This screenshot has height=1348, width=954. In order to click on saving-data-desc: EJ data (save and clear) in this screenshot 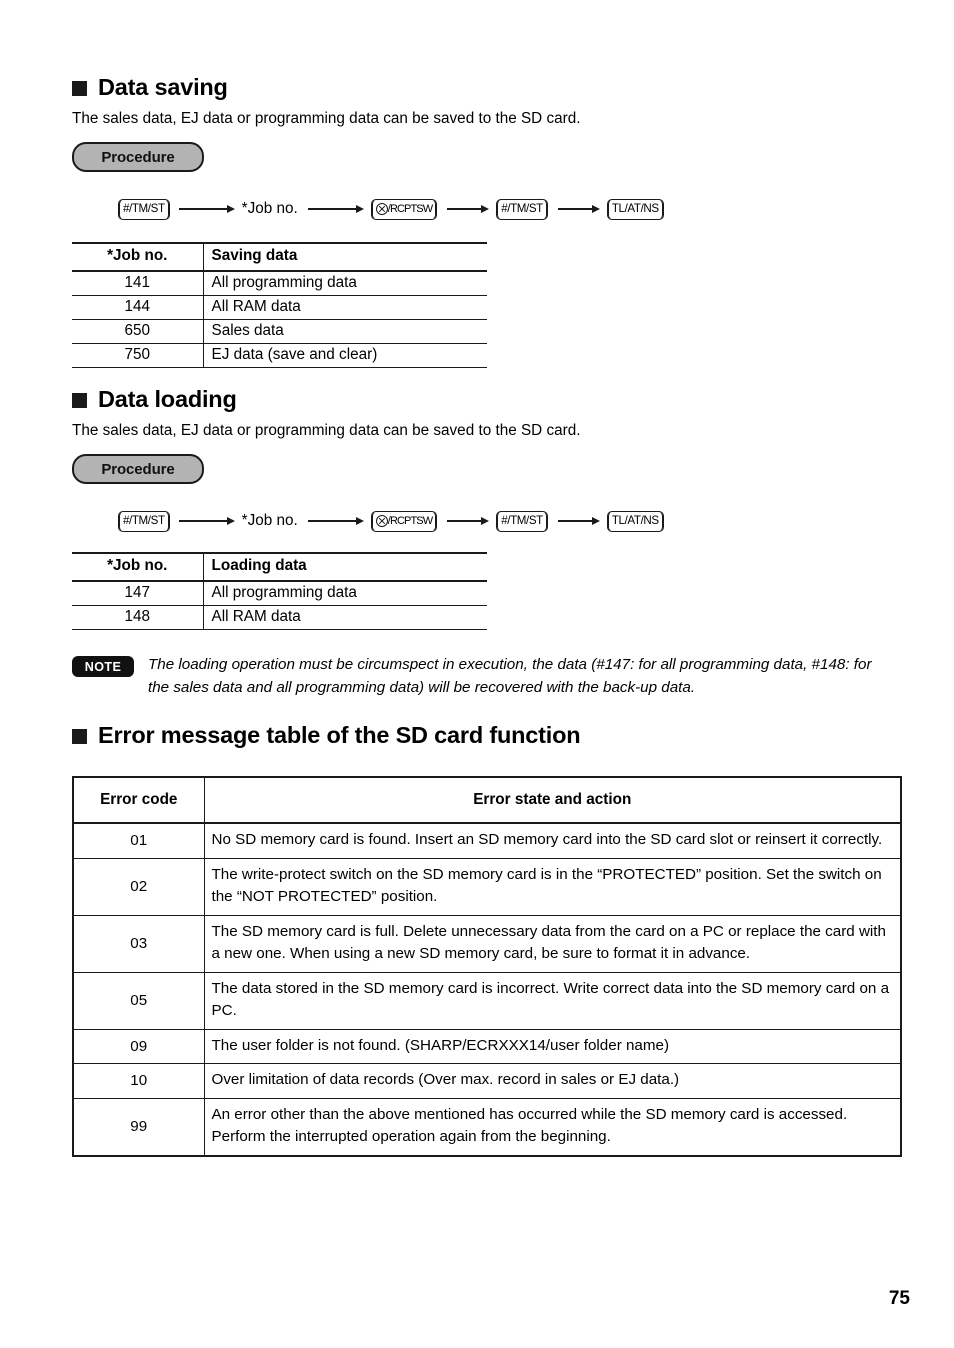, I will do `click(344, 355)`.